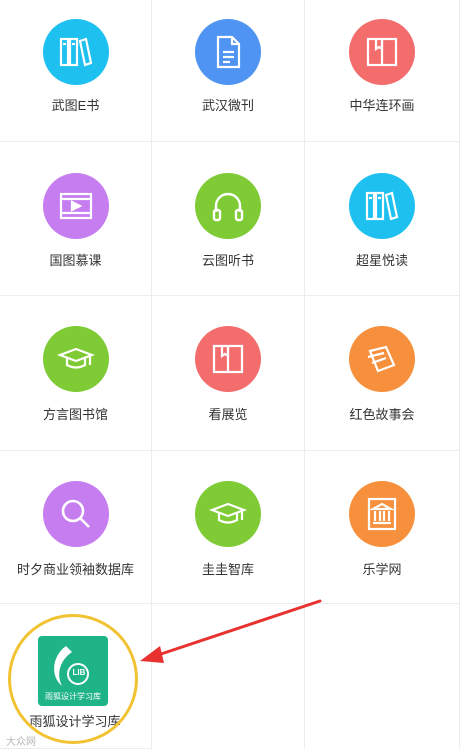  I want to click on grid-item-wuhan-weikan: 武汉微刊, so click(228, 71).